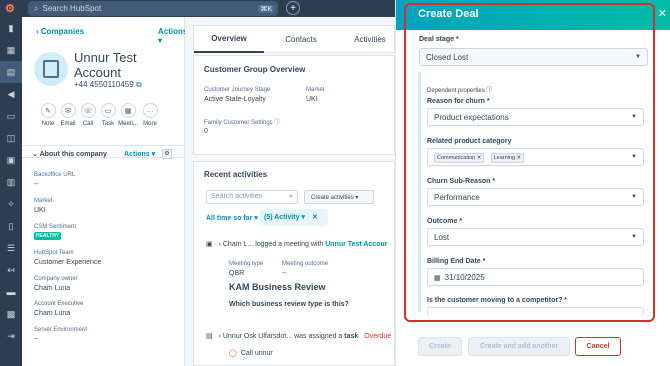  I want to click on task-title: ◯ Call unnur, so click(251, 353).